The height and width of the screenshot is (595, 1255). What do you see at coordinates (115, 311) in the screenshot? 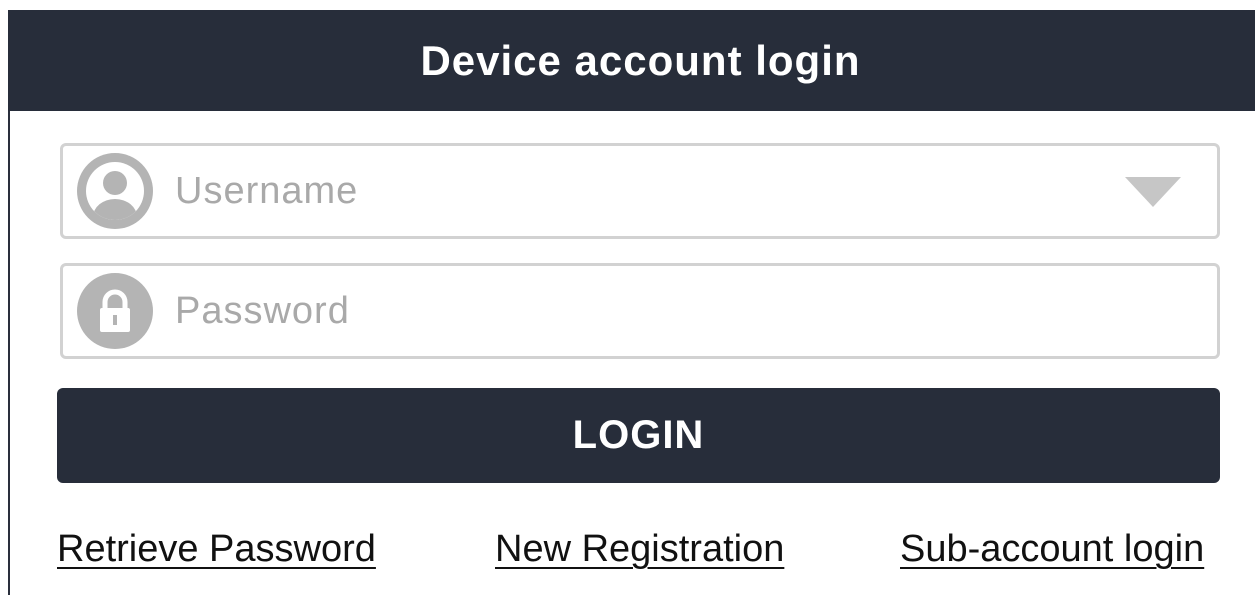
I see `lock-icon` at bounding box center [115, 311].